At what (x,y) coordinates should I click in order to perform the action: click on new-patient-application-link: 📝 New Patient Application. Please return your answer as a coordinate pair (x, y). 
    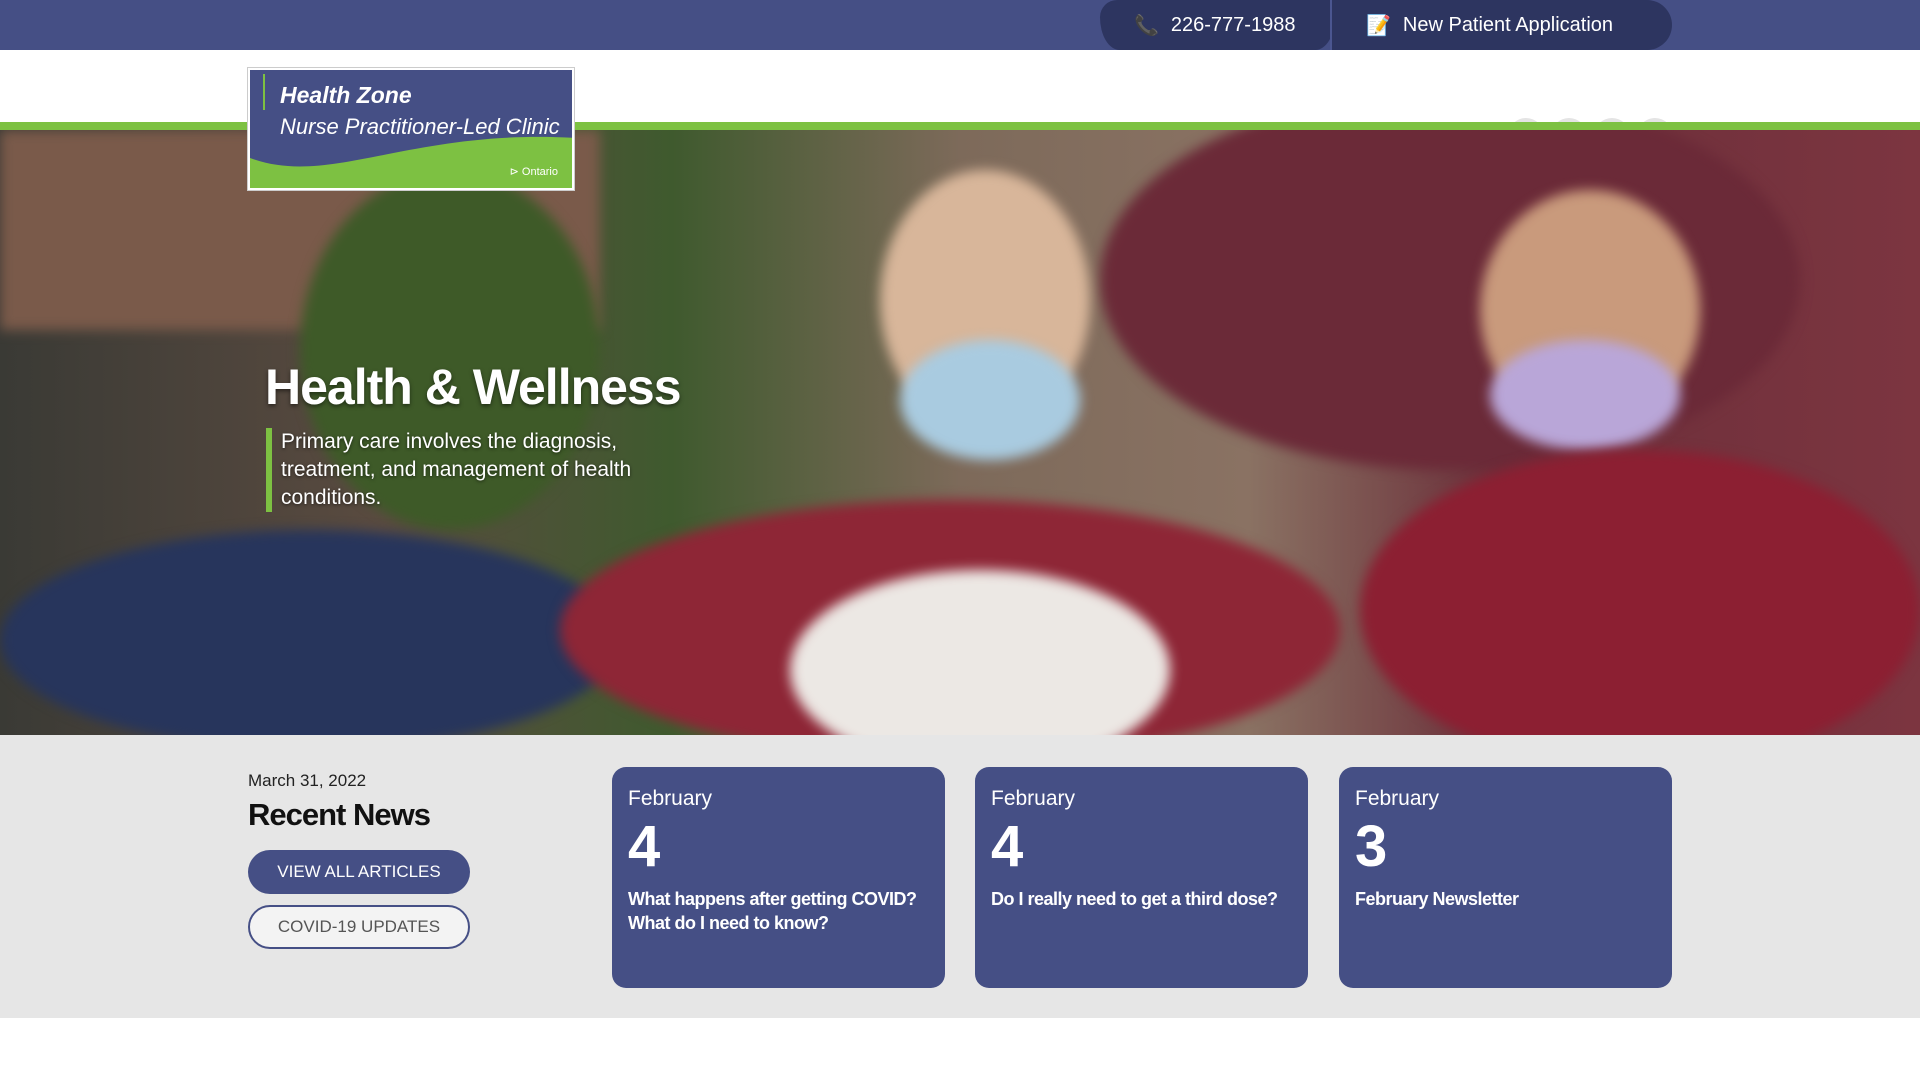
    Looking at the image, I should click on (1501, 25).